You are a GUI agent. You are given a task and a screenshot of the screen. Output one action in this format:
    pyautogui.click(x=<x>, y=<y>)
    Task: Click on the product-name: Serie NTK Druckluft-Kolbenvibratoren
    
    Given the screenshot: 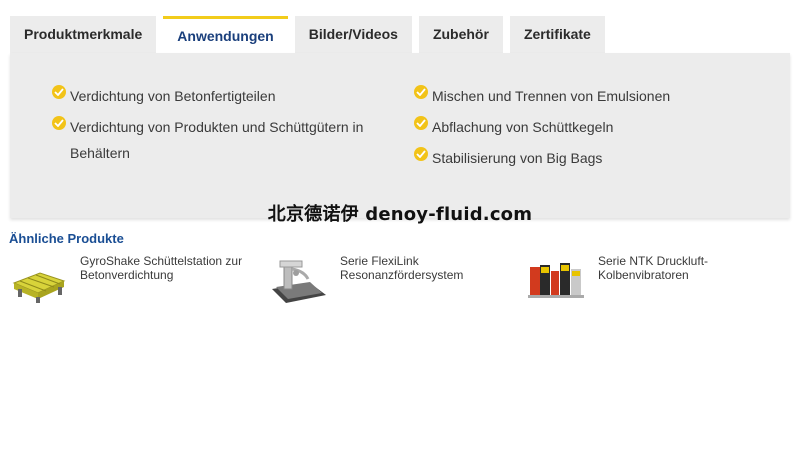 What is the action you would take?
    pyautogui.click(x=687, y=268)
    